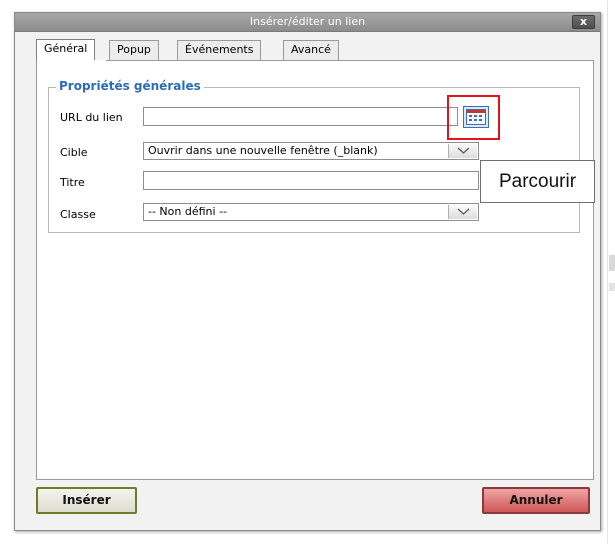  I want to click on tab-advanced: Avancé, so click(311, 50).